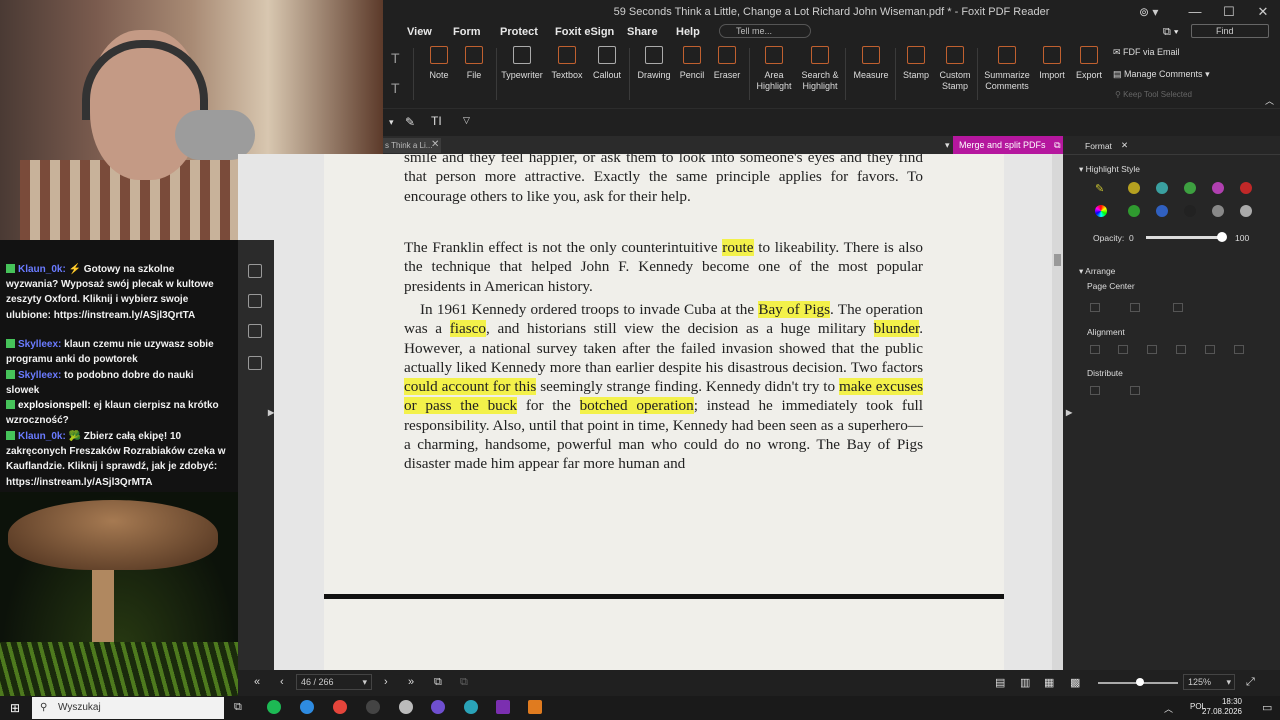 The height and width of the screenshot is (720, 1280). Describe the element at coordinates (15, 708) in the screenshot. I see `windows-start-icon: ⊞` at that location.